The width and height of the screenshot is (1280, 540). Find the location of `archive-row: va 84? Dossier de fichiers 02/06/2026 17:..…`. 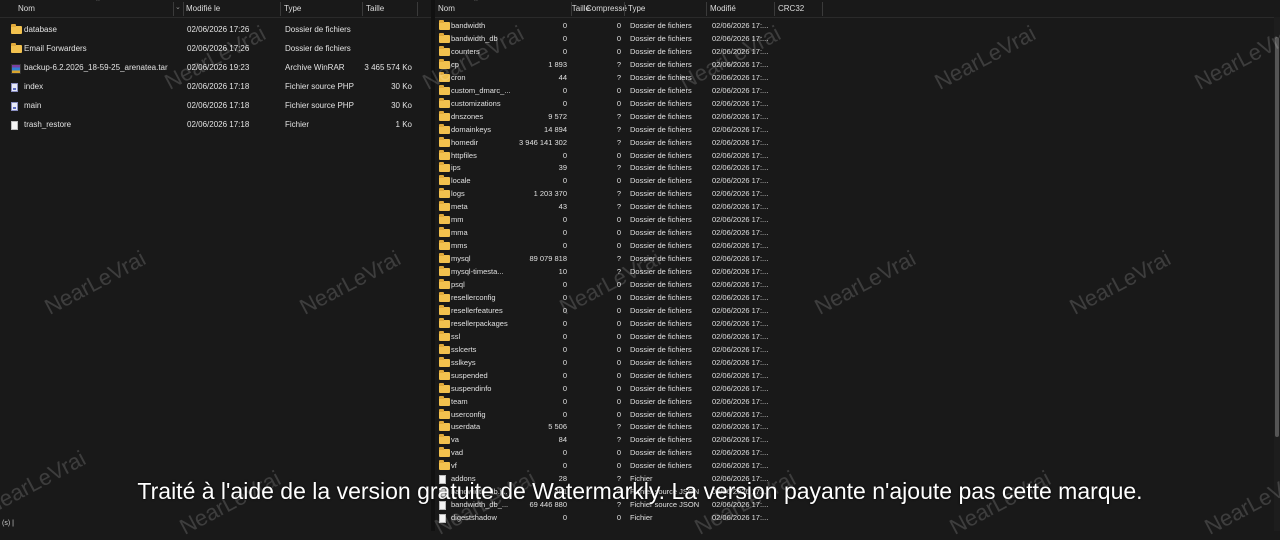

archive-row: va 84? Dossier de fichiers 02/06/2026 17:..… is located at coordinates (629, 439).